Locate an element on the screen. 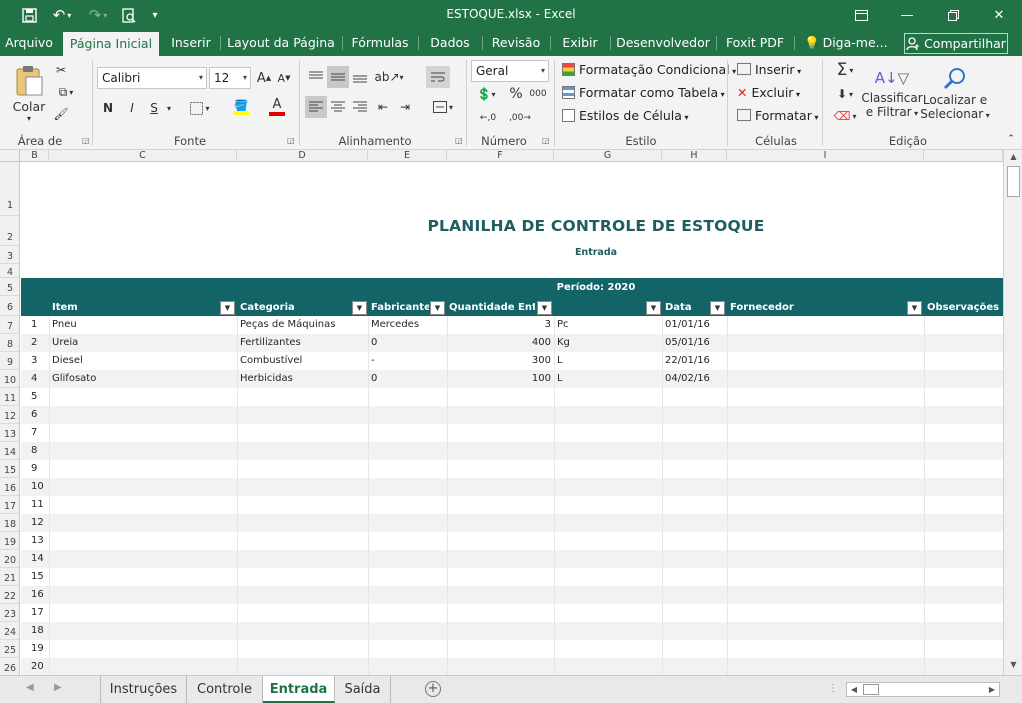  row-header: 8 is located at coordinates (9, 343).